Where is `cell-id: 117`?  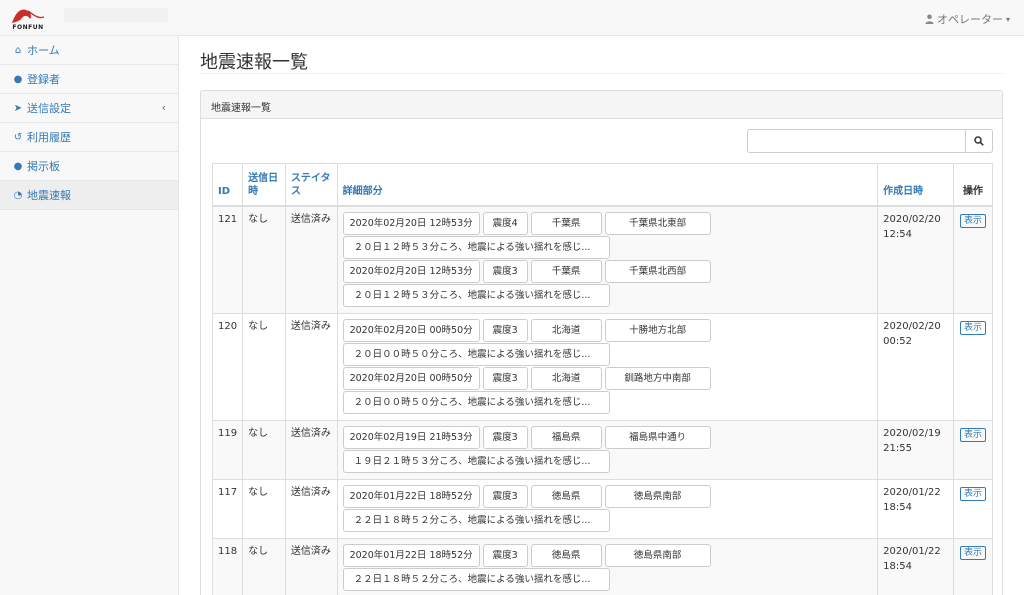 cell-id: 117 is located at coordinates (227, 508).